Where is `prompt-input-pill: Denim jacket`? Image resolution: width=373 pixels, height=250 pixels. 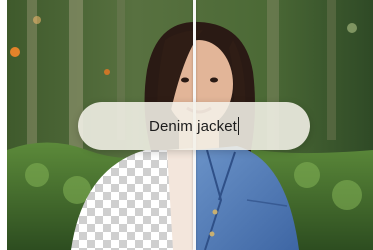
prompt-input-pill: Denim jacket is located at coordinates (194, 126).